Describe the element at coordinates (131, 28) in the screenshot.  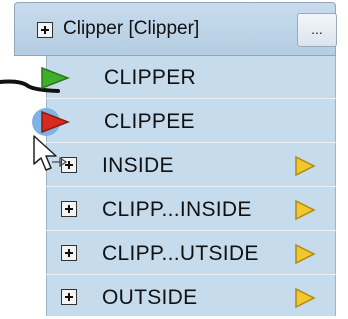
I see `transformer-title: Clipper [Clipper]` at that location.